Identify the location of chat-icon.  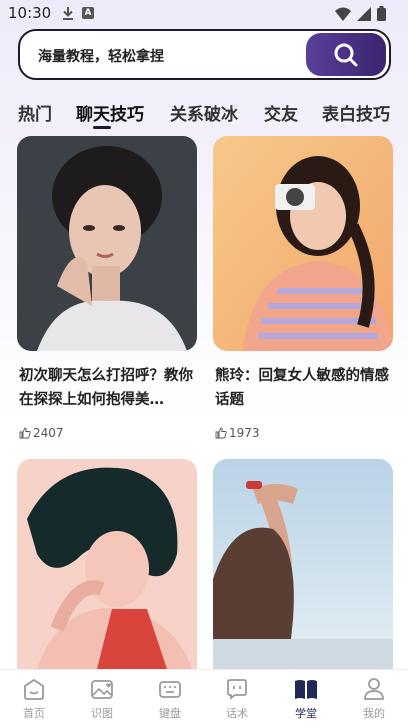
(237, 689).